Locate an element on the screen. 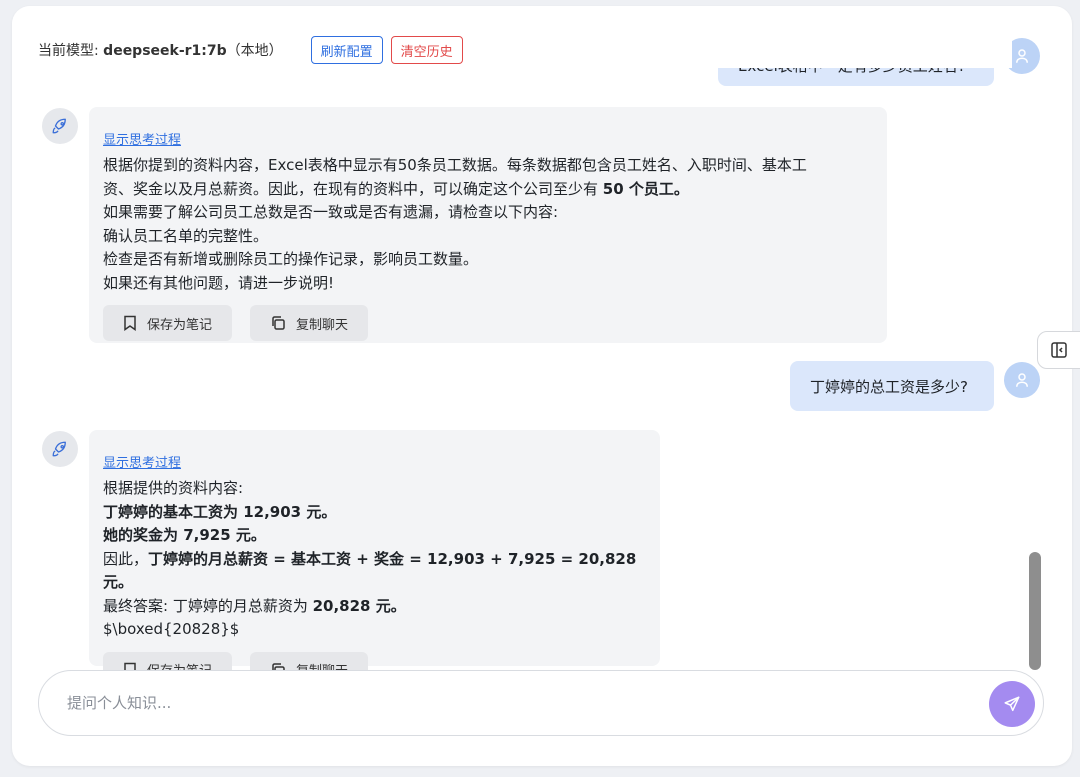 This screenshot has width=1080, height=777. composer is located at coordinates (541, 703).